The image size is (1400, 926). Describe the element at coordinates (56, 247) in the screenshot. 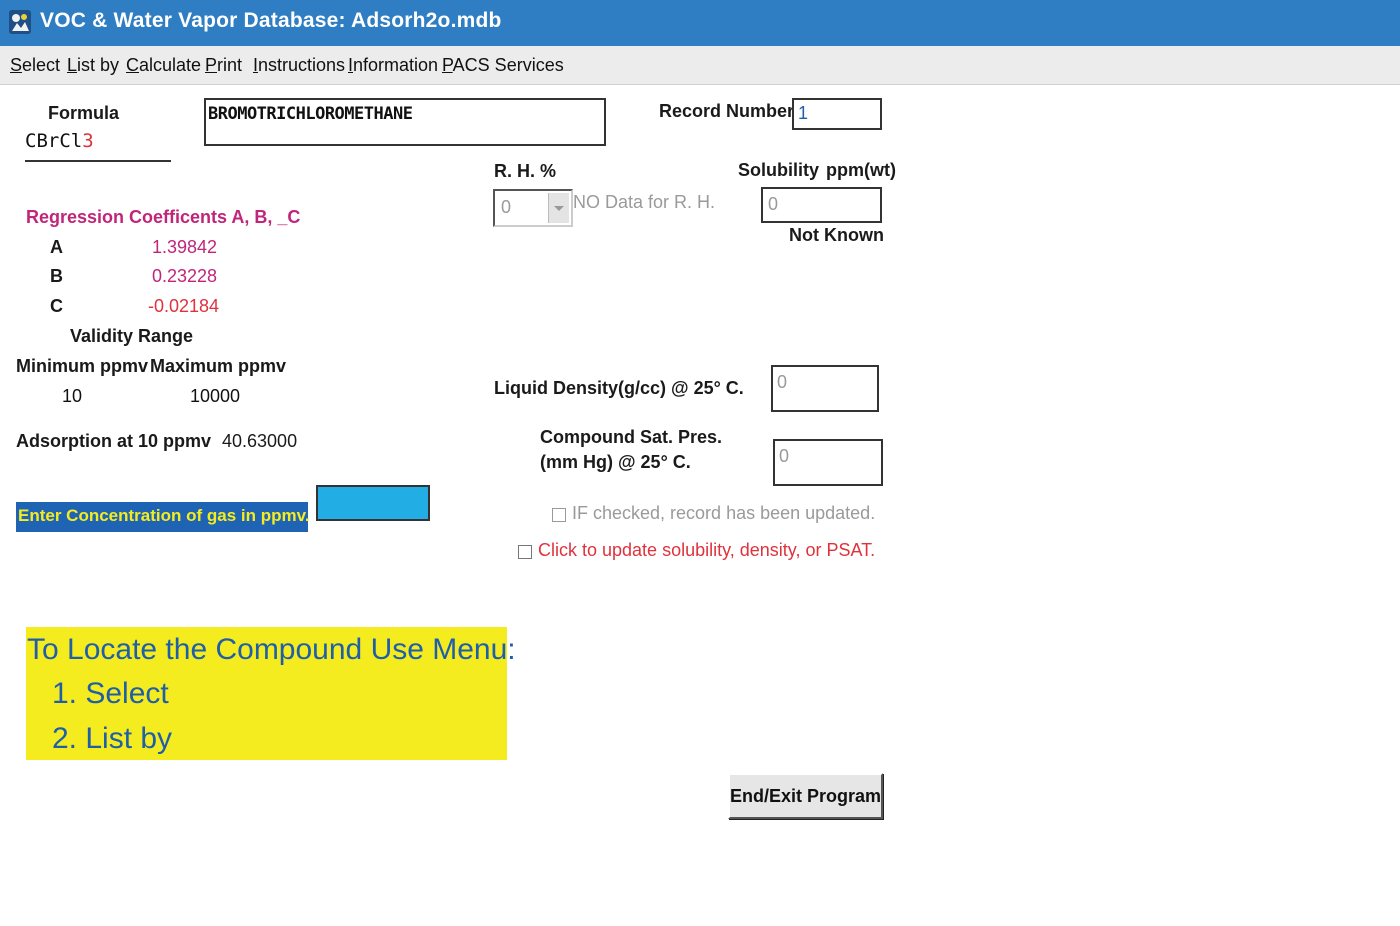

I see `coef-a-label: A` at that location.